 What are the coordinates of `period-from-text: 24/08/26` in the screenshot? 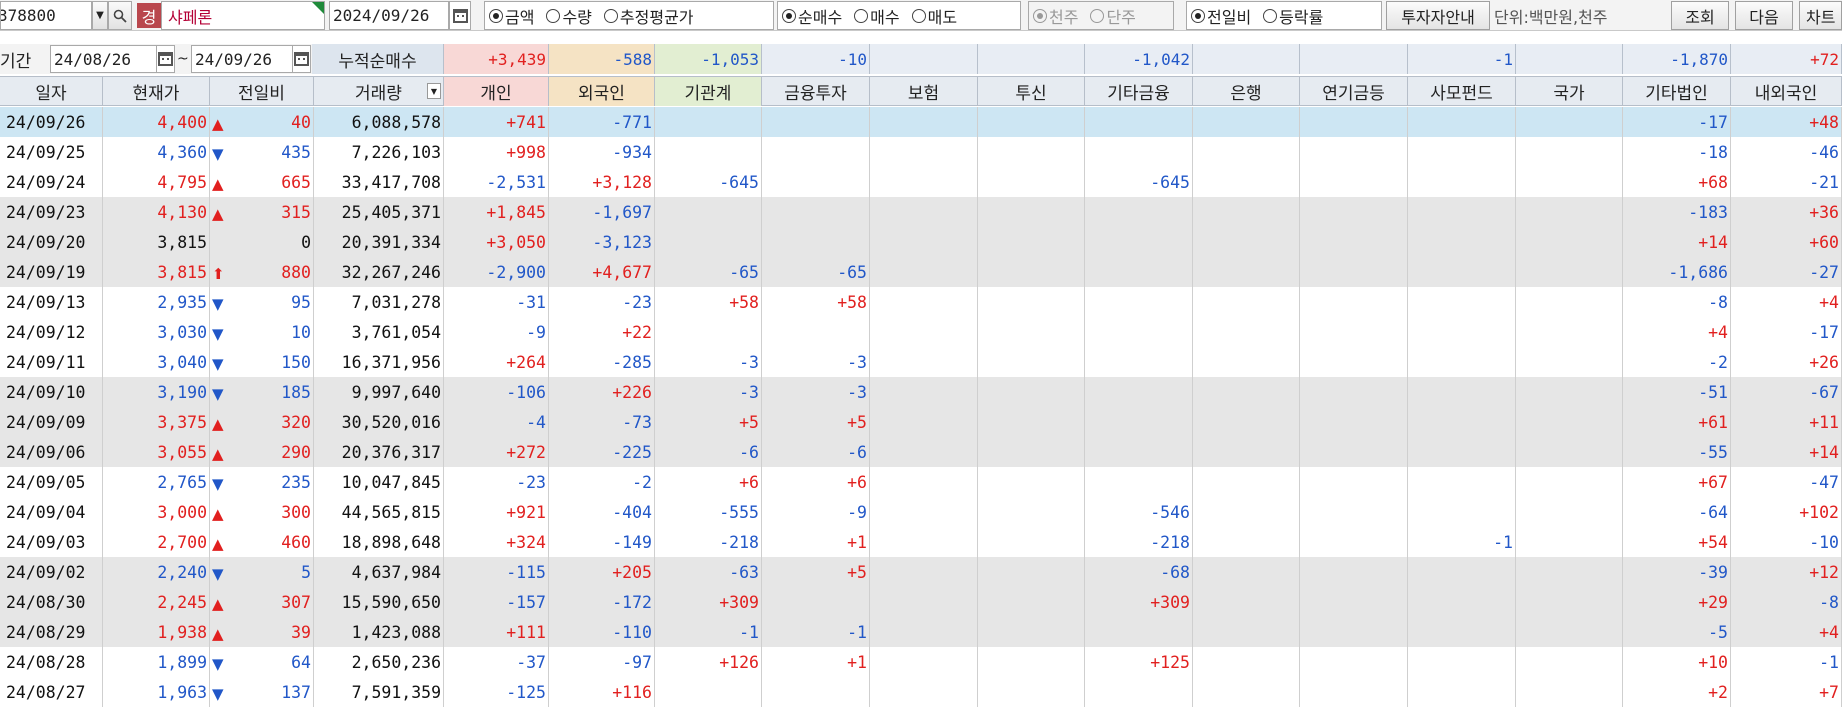 It's located at (93, 59).